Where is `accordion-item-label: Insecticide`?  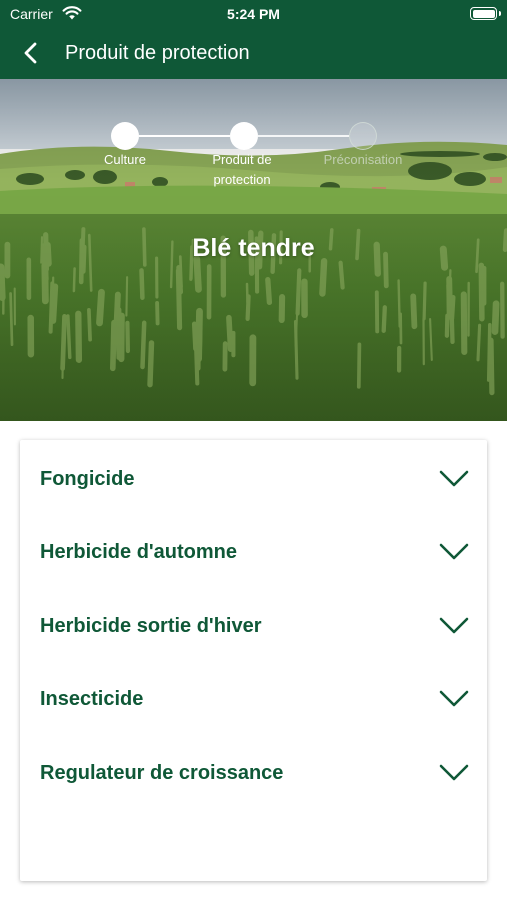 accordion-item-label: Insecticide is located at coordinates (92, 699).